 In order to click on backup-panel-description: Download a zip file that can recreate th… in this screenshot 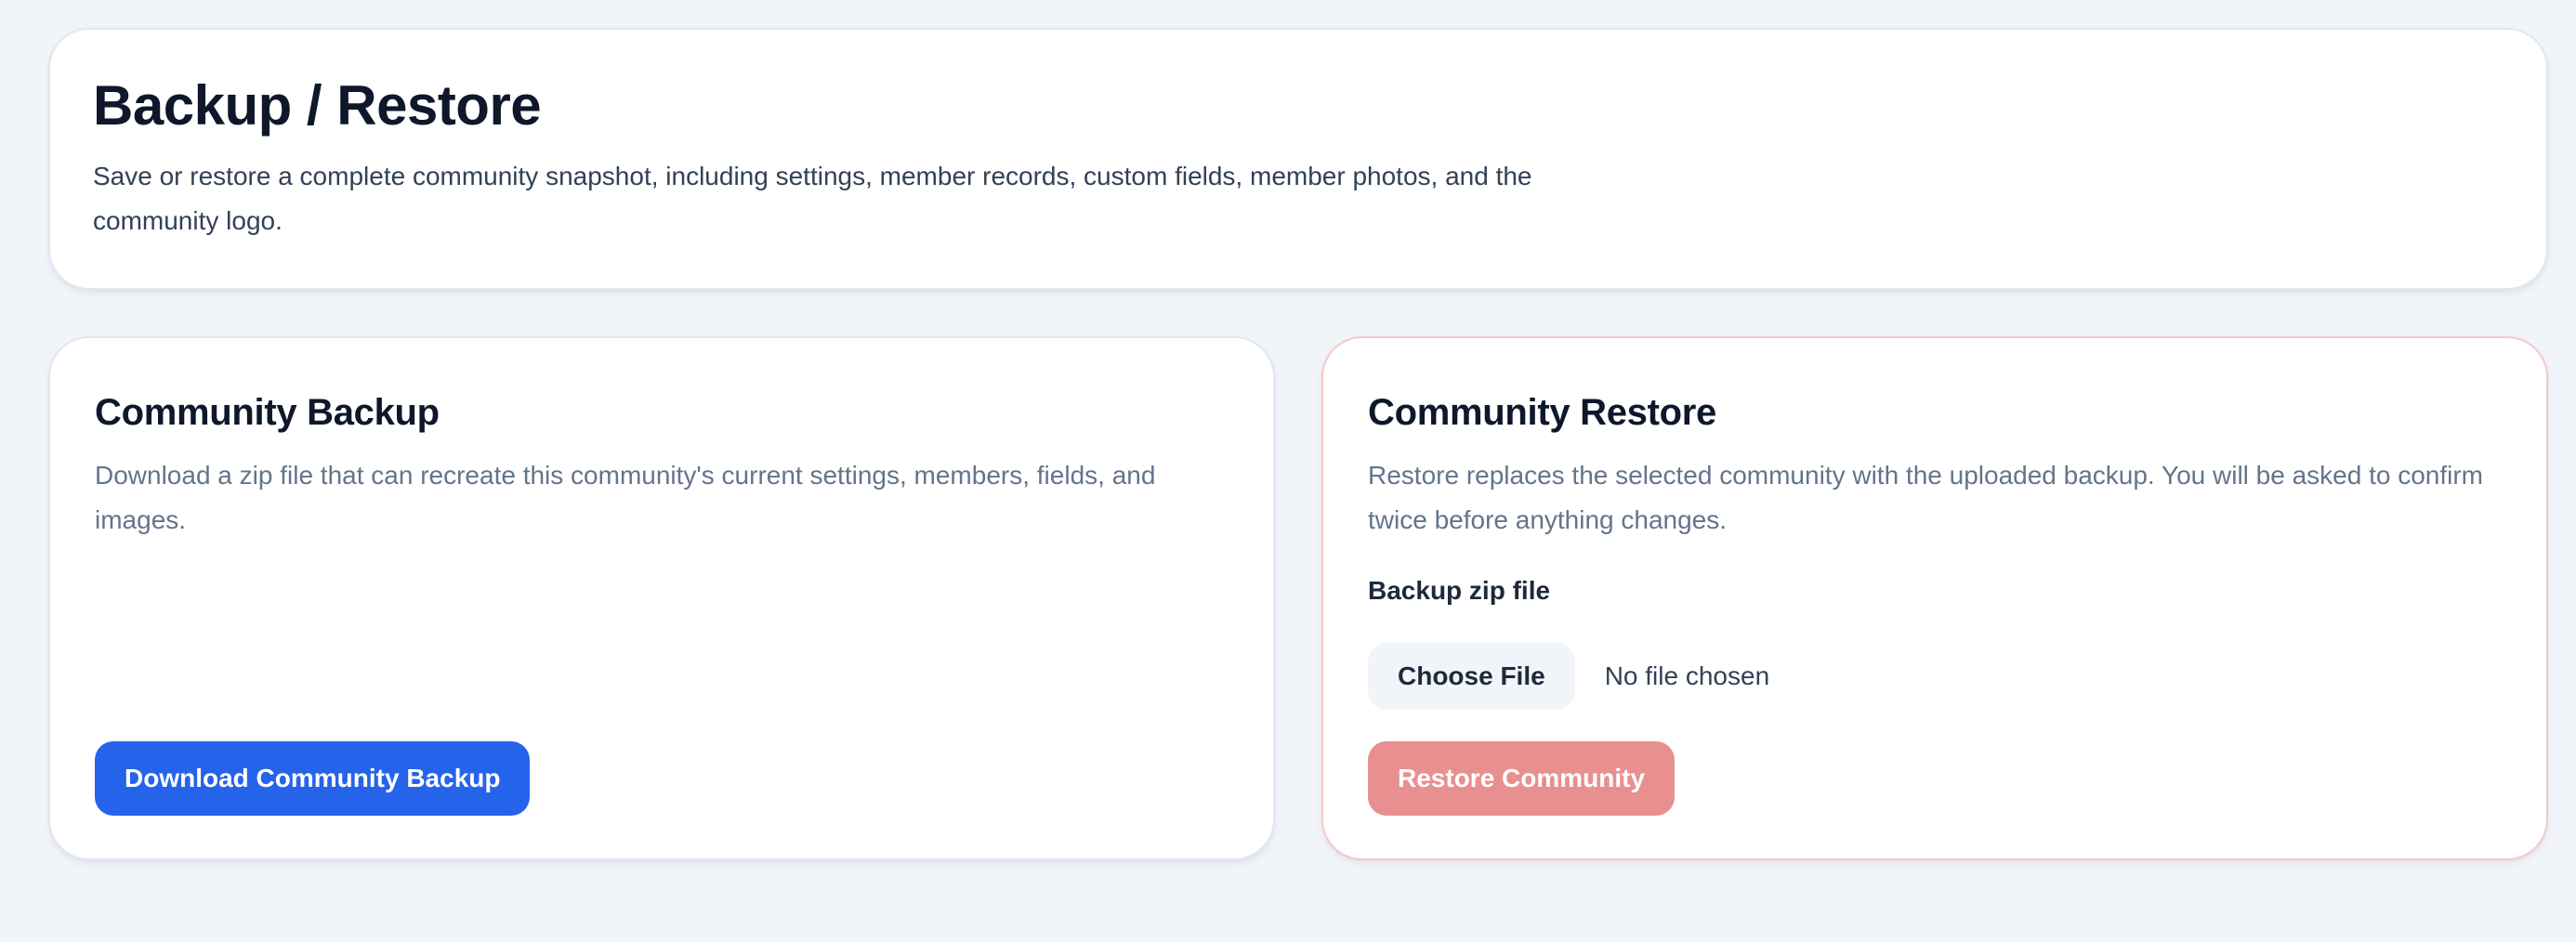, I will do `click(625, 497)`.